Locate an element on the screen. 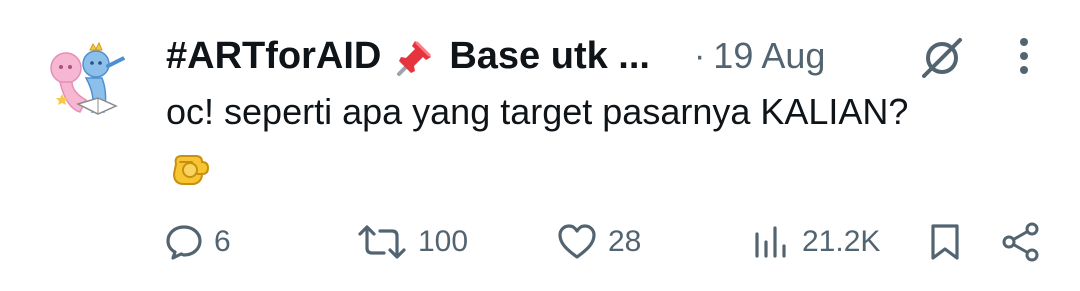  share-button is located at coordinates (1021, 242).